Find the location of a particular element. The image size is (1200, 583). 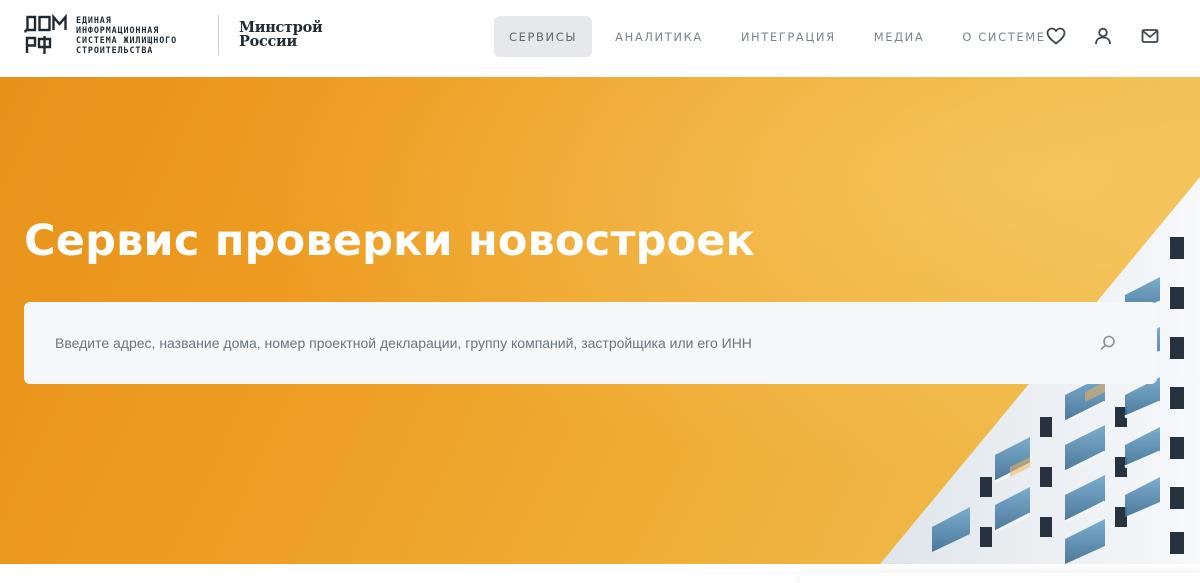

logo-line: система жилищного is located at coordinates (127, 40).